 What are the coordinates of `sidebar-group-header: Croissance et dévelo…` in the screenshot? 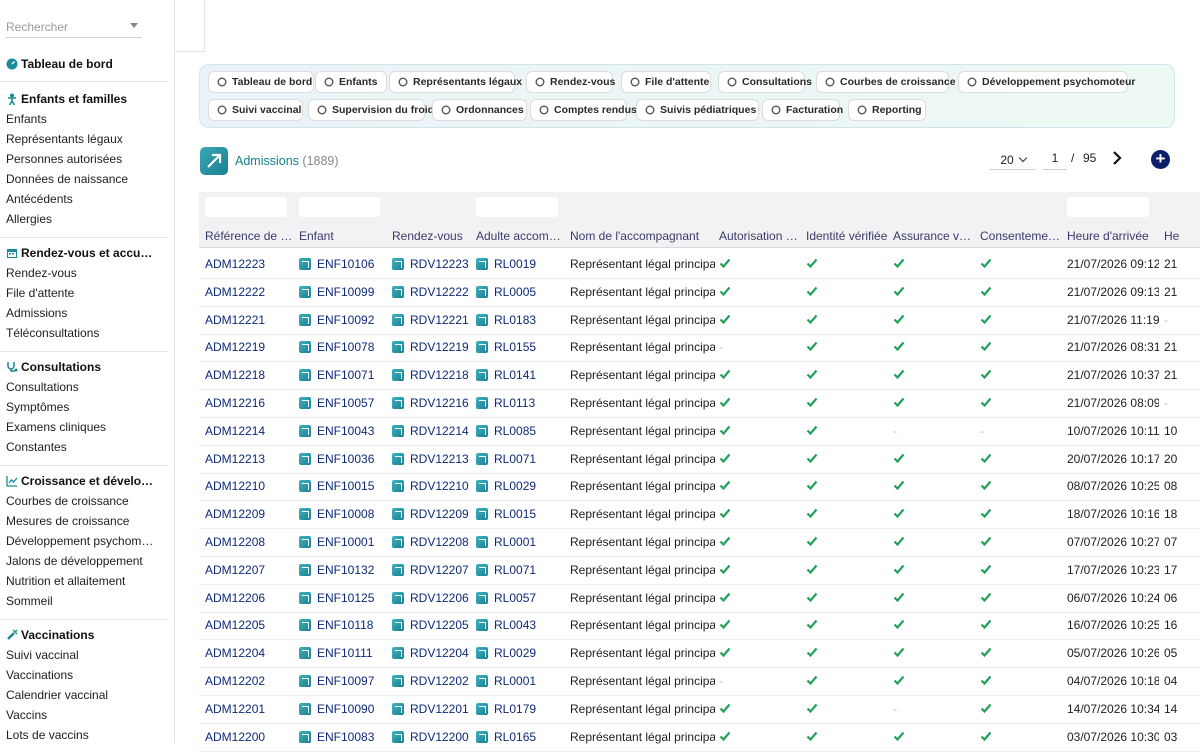 It's located at (87, 481).